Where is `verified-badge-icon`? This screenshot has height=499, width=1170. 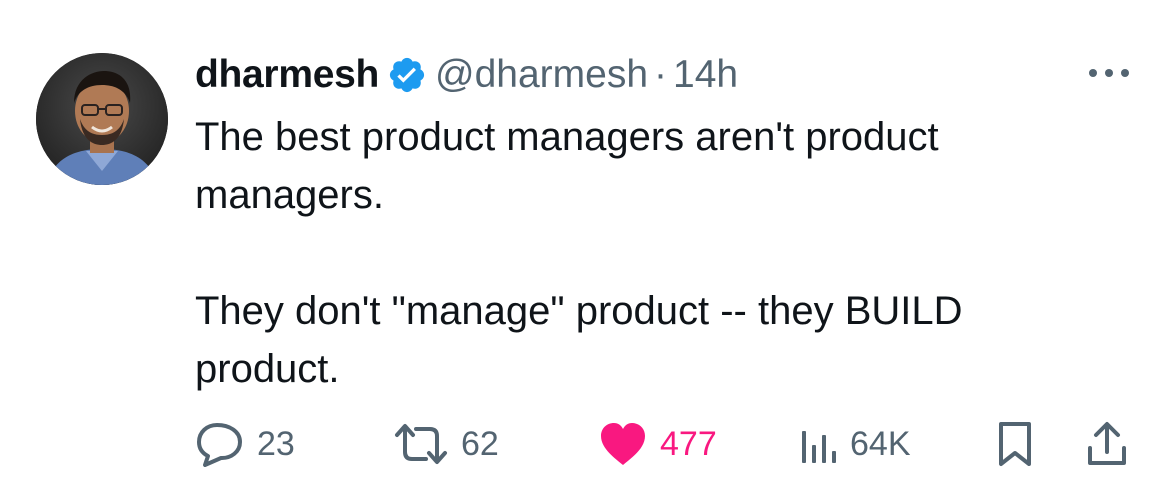 verified-badge-icon is located at coordinates (407, 75).